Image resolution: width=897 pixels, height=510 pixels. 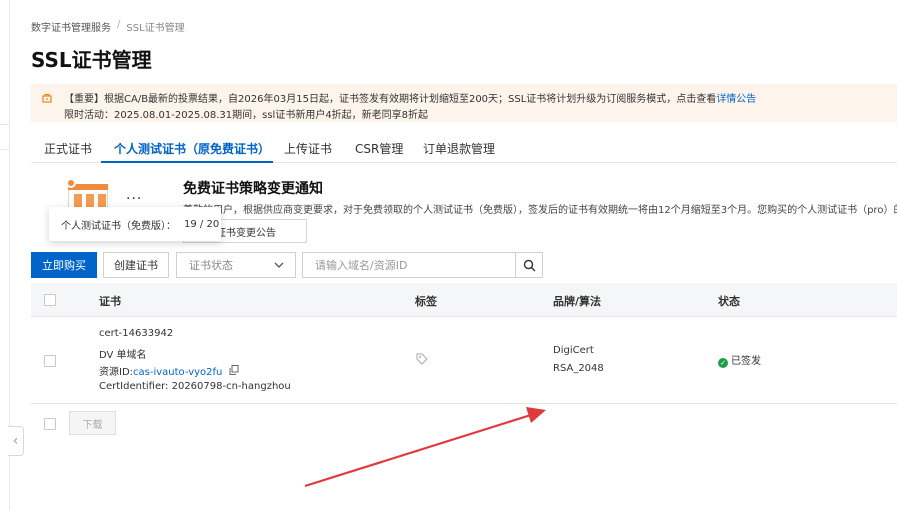 What do you see at coordinates (253, 189) in the screenshot?
I see `promo-title: 免费证书策略变更通知` at bounding box center [253, 189].